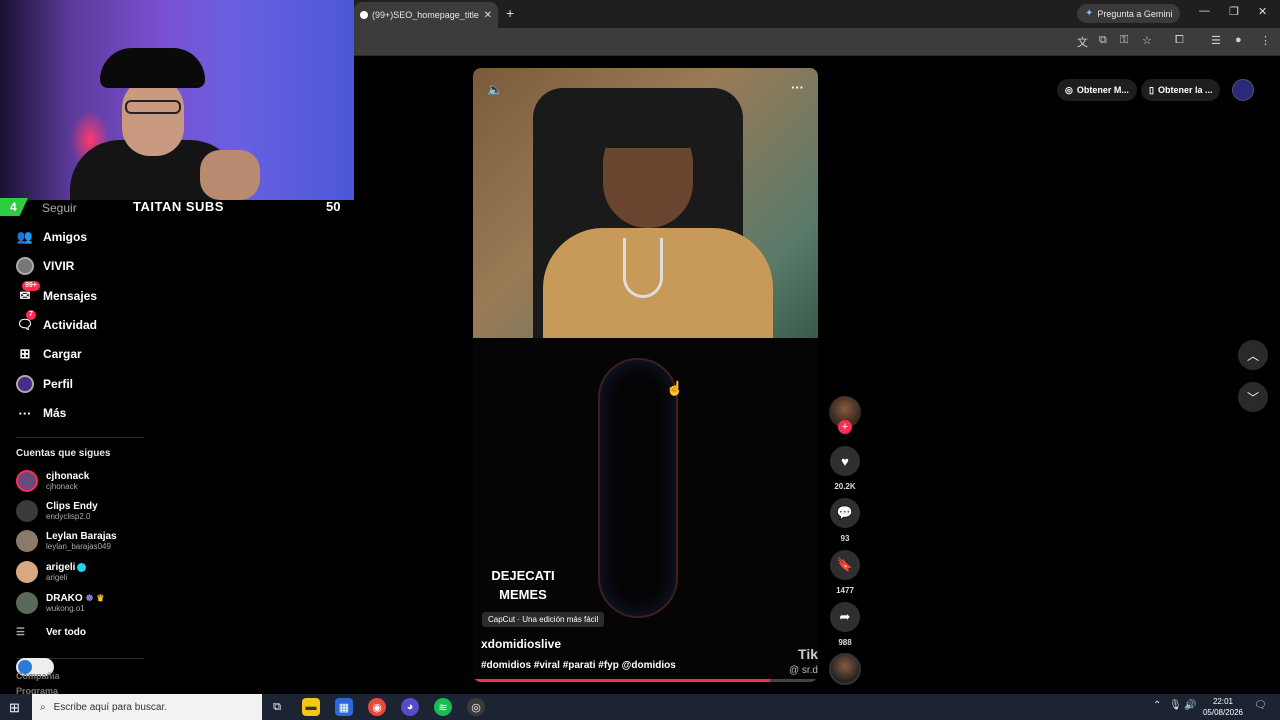  I want to click on gemini-button: ✦ Pregunta a Gemini, so click(1129, 13).